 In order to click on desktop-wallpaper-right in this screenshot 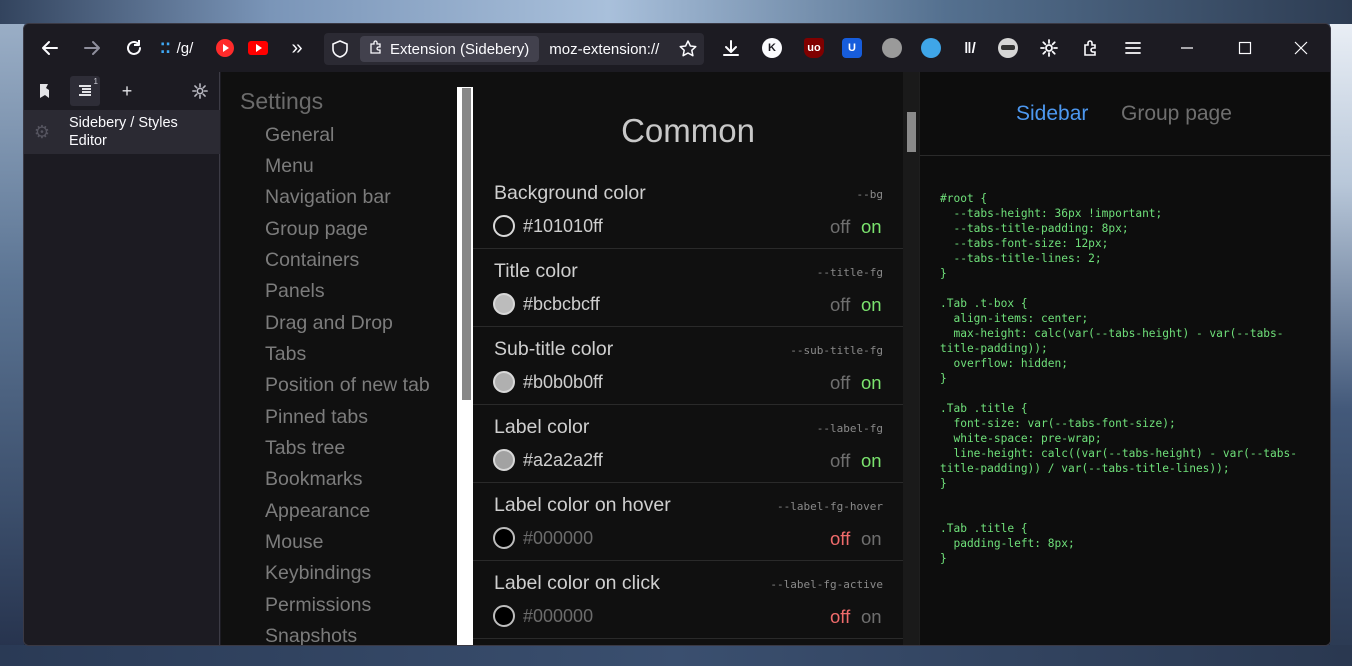, I will do `click(1341, 345)`.